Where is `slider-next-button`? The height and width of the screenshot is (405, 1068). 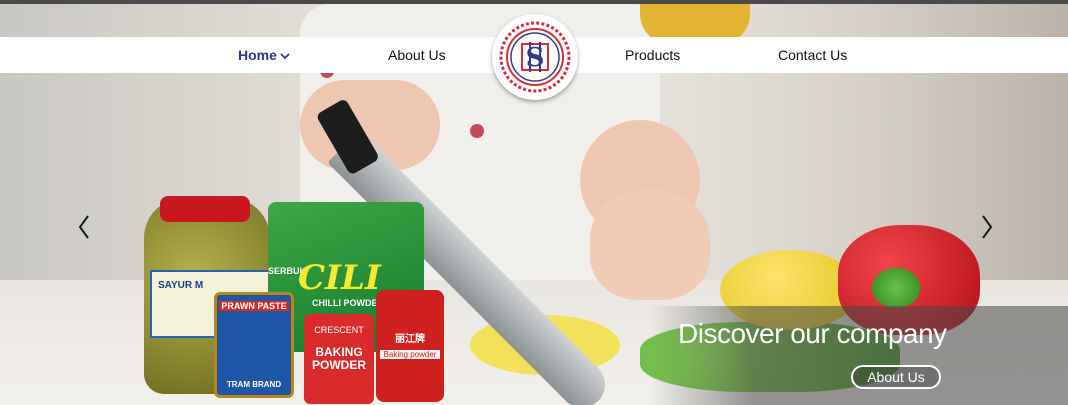 slider-next-button is located at coordinates (987, 227).